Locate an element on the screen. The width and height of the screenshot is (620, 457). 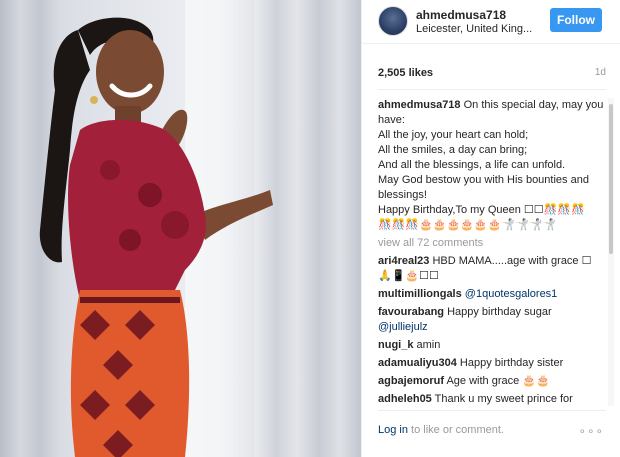
comment-username: agbajemoruf is located at coordinates (411, 381).